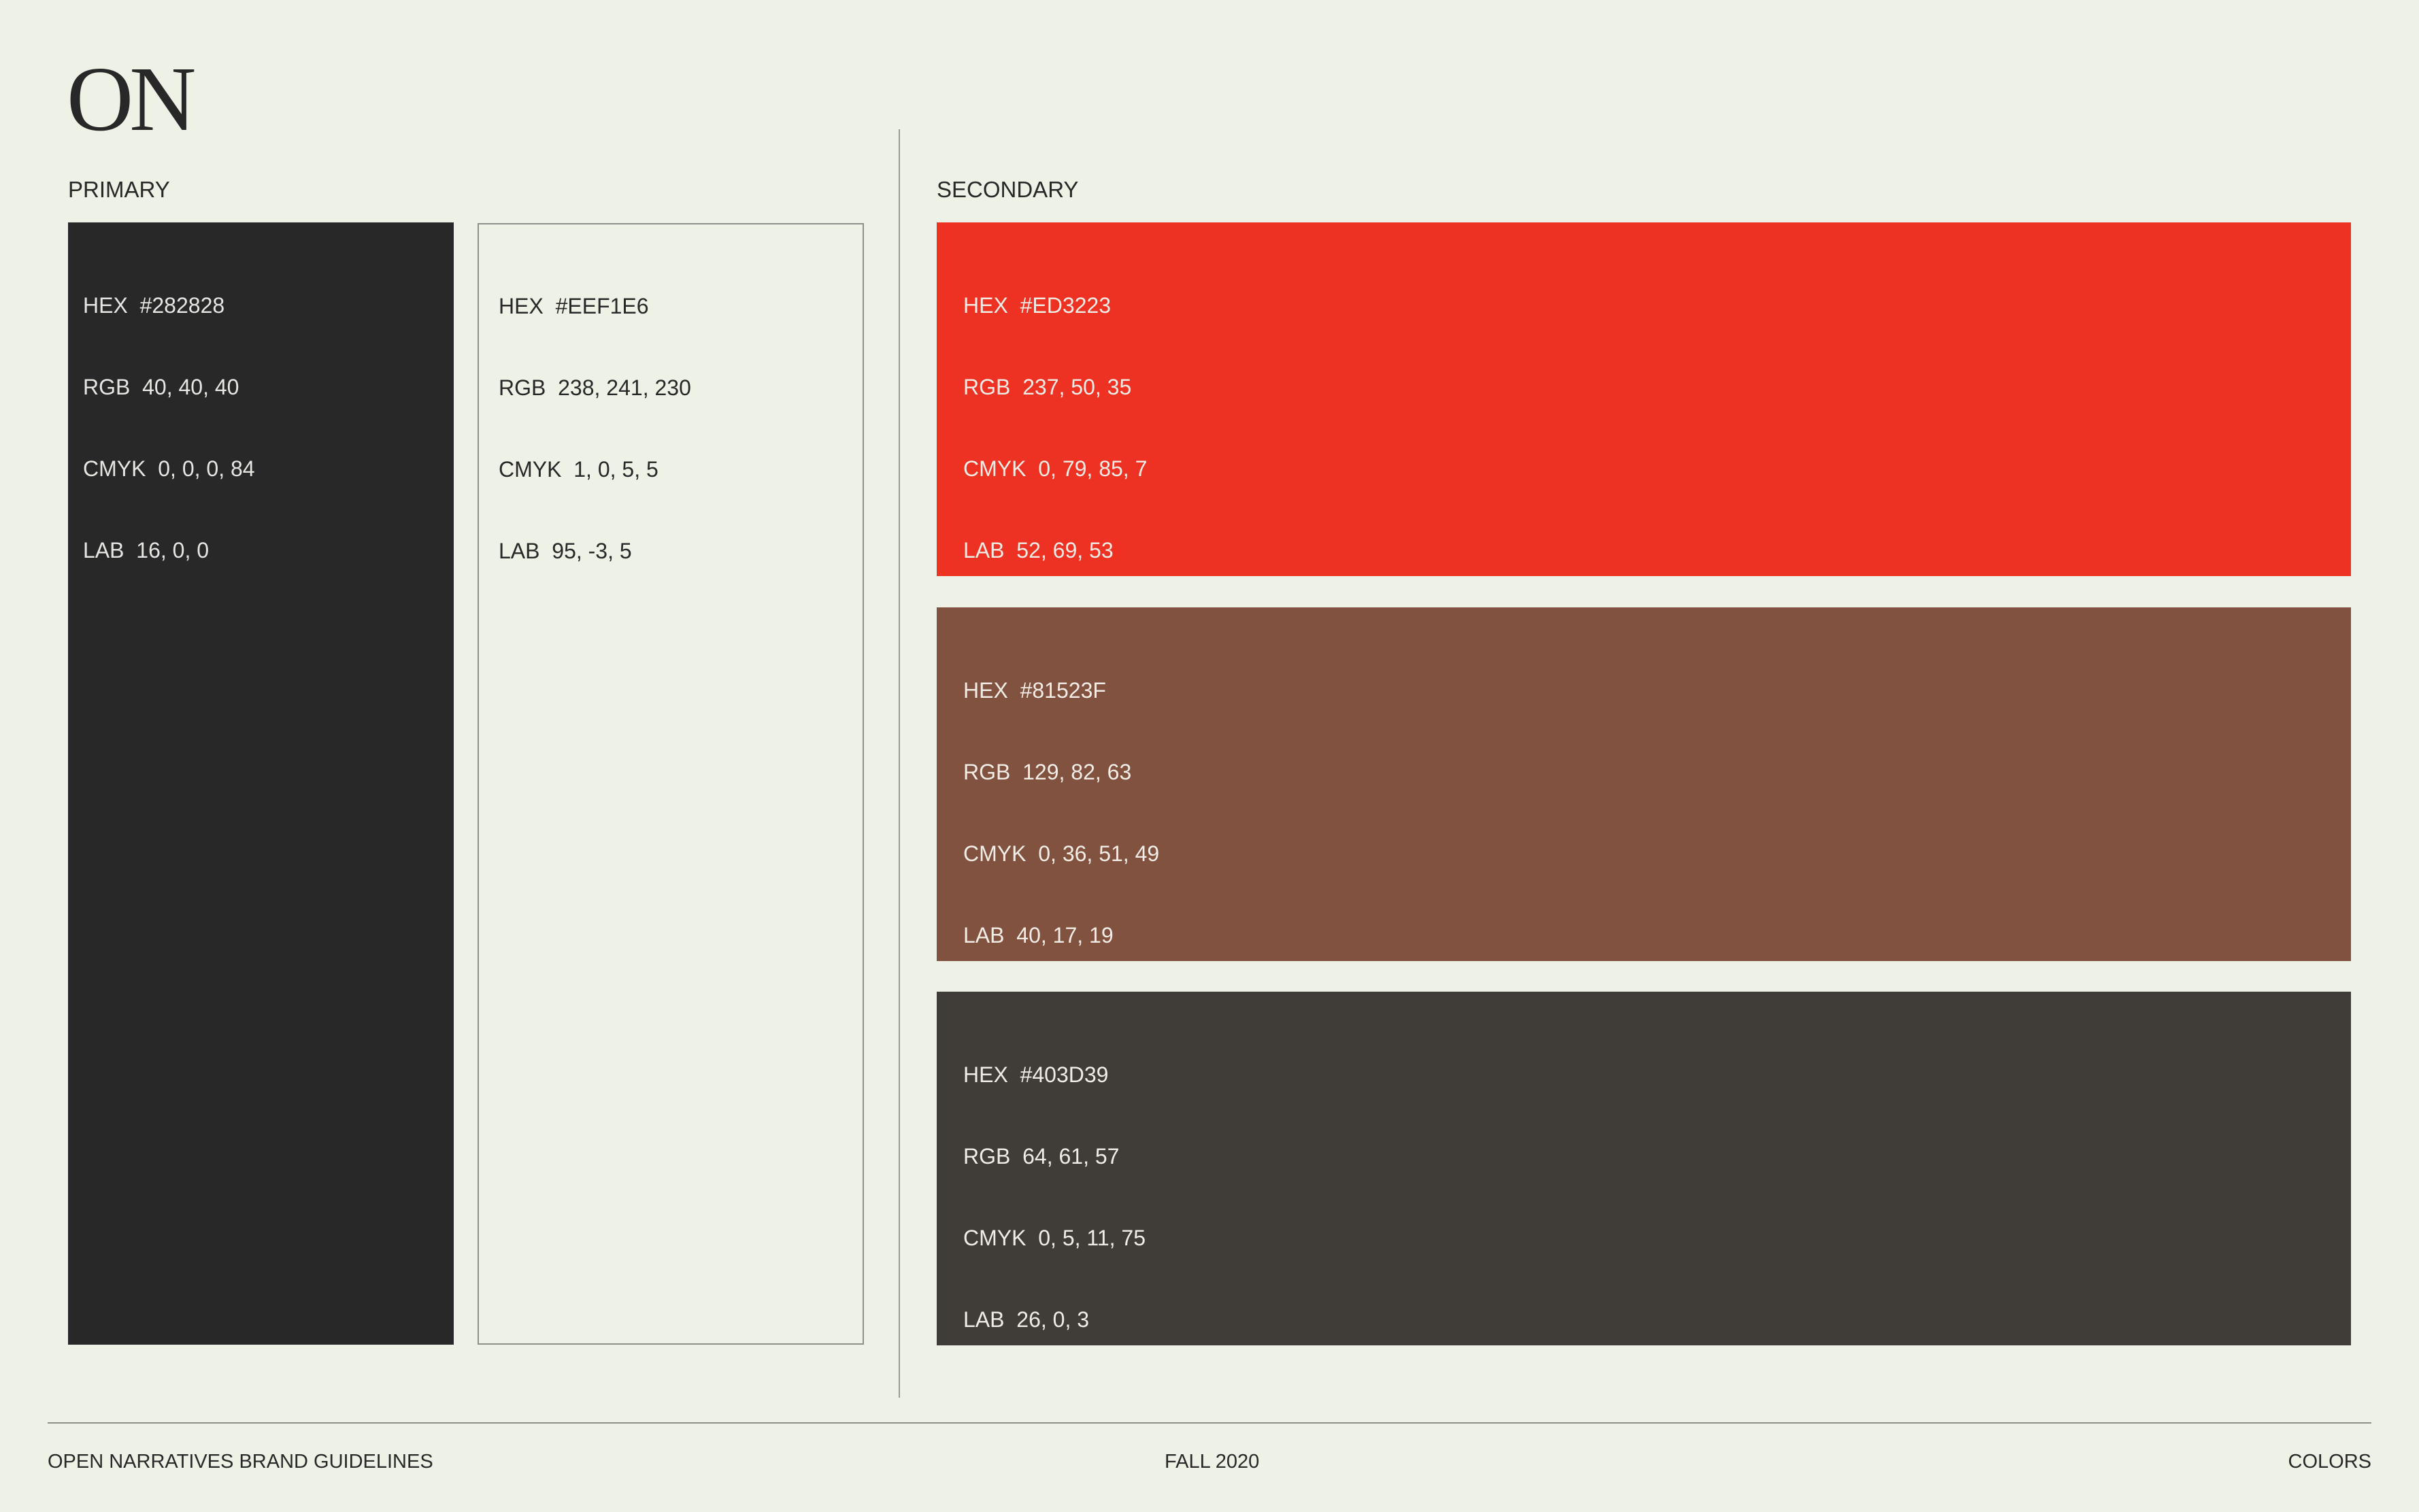 The height and width of the screenshot is (1512, 2419). I want to click on hex-value: HEX #81523F, so click(1034, 690).